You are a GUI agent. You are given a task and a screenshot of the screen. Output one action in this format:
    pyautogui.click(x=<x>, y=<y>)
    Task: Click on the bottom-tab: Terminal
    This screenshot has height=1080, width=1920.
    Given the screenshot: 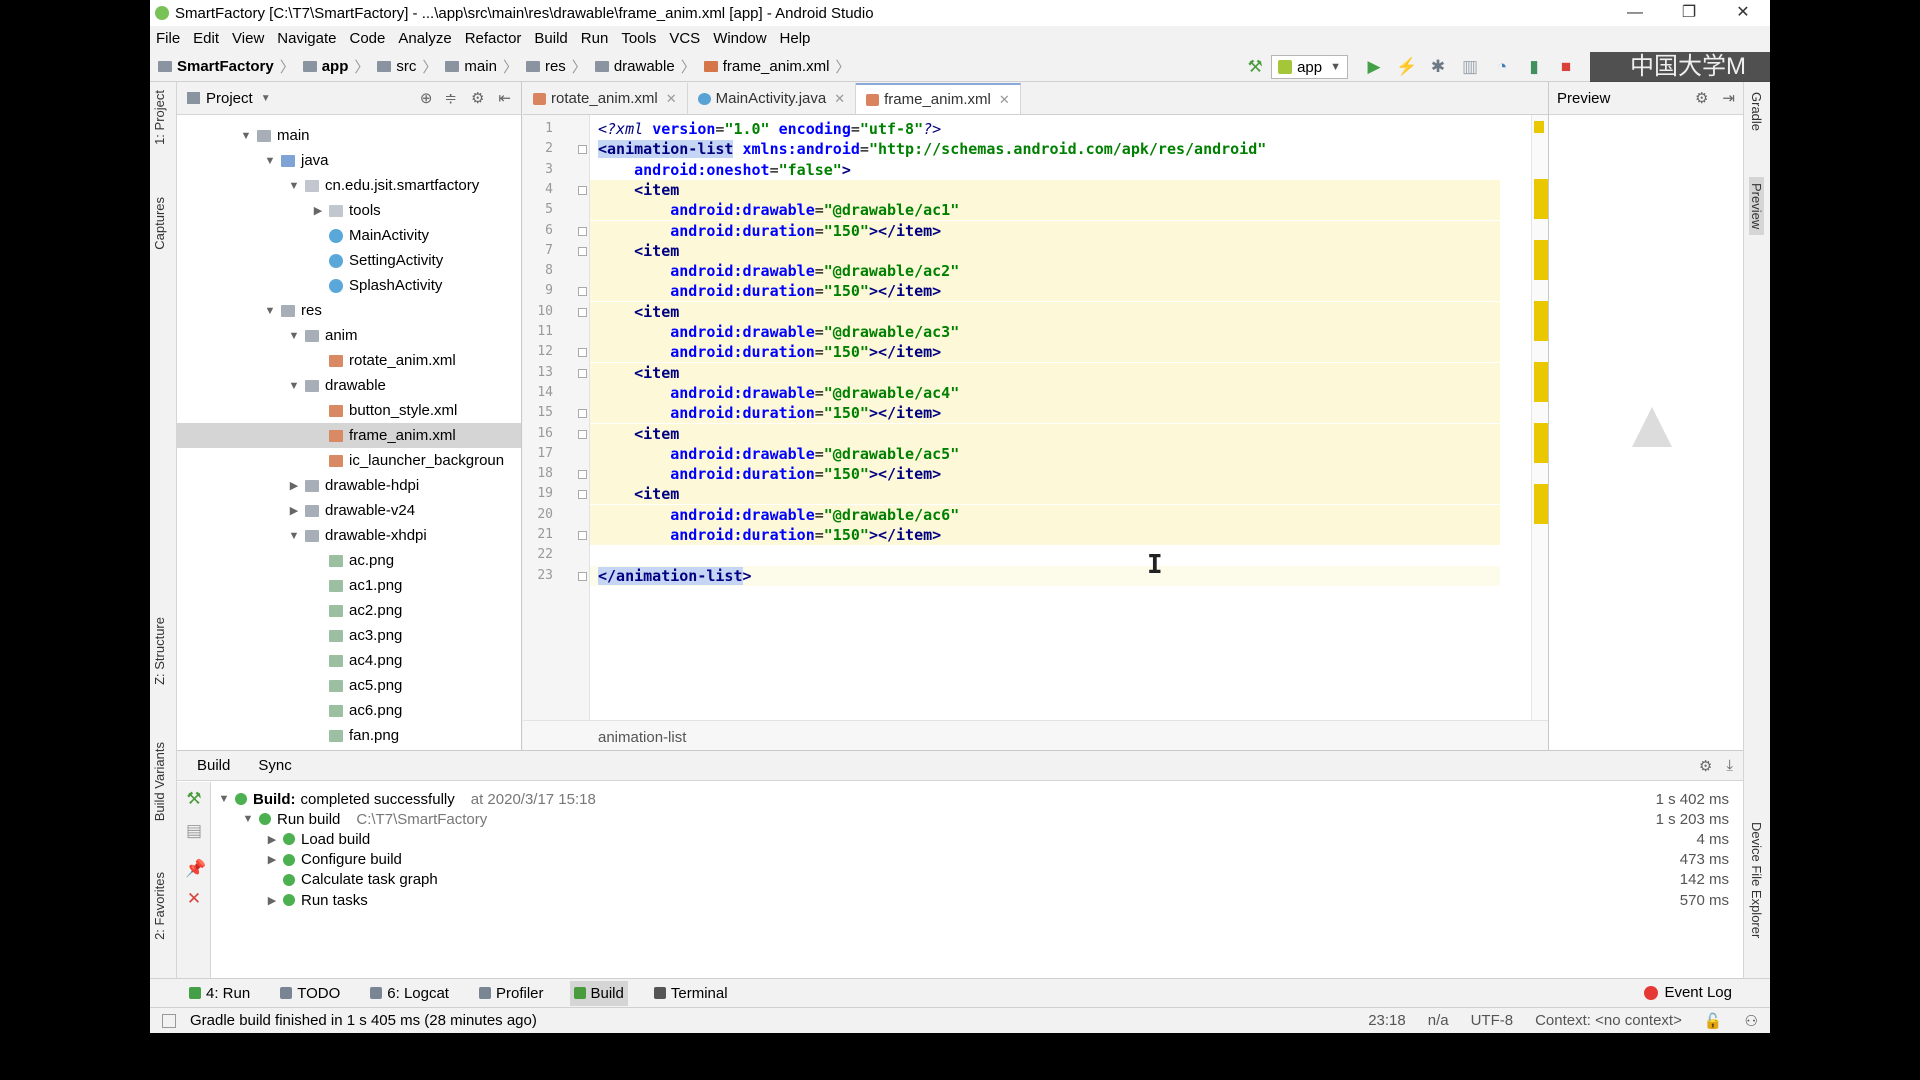 What is the action you would take?
    pyautogui.click(x=691, y=993)
    